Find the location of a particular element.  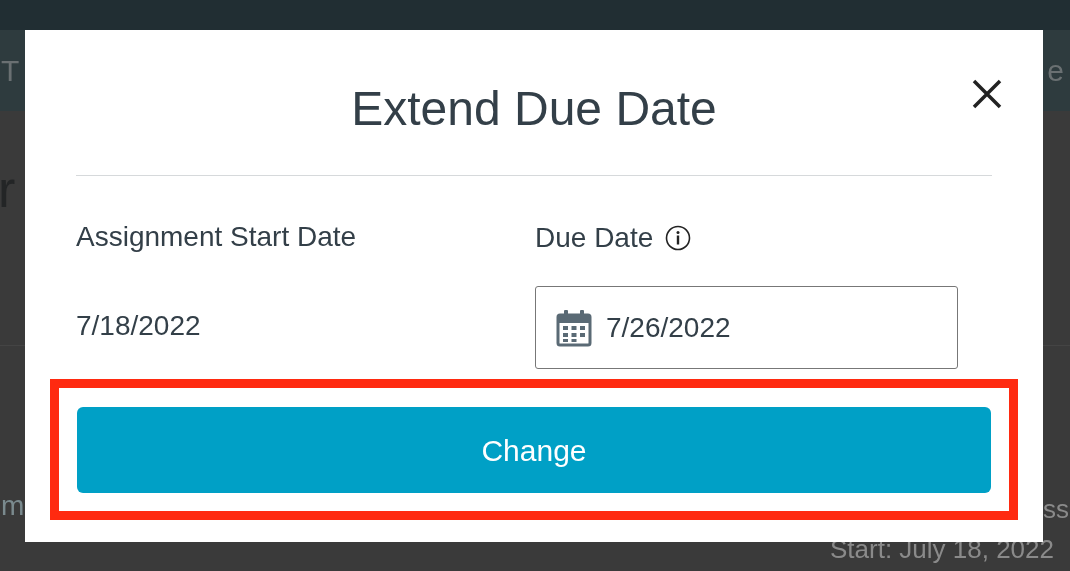

start-date-value: 7/18/2022 is located at coordinates (139, 326).